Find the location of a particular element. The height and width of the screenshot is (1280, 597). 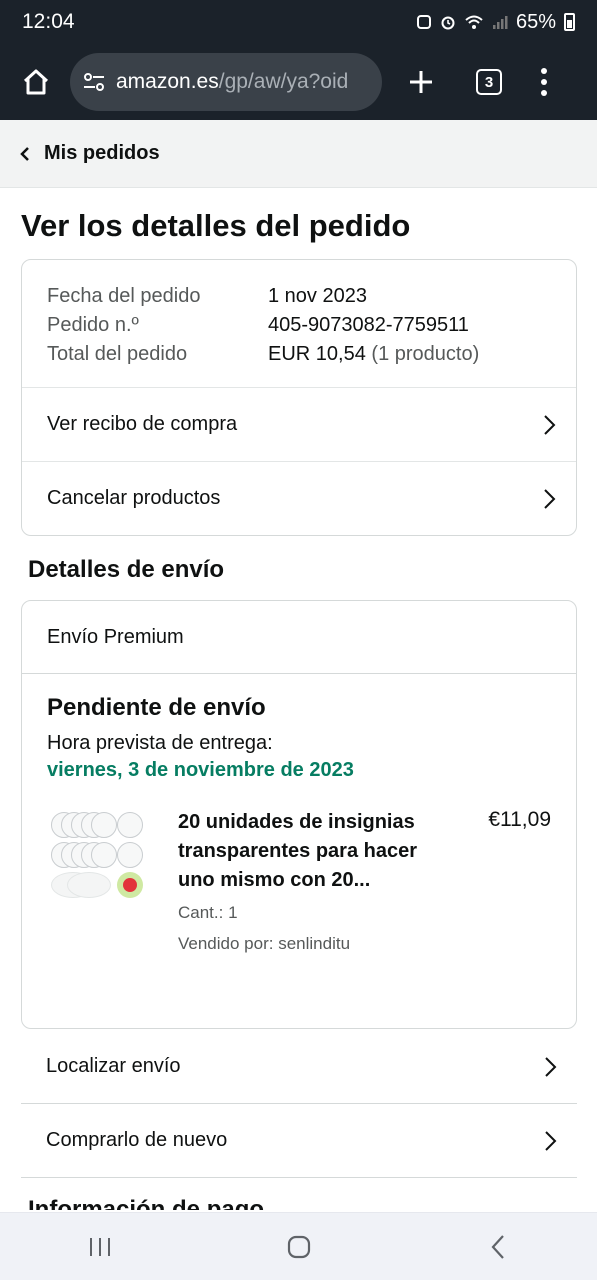

recent-apps-button is located at coordinates (100, 1247).